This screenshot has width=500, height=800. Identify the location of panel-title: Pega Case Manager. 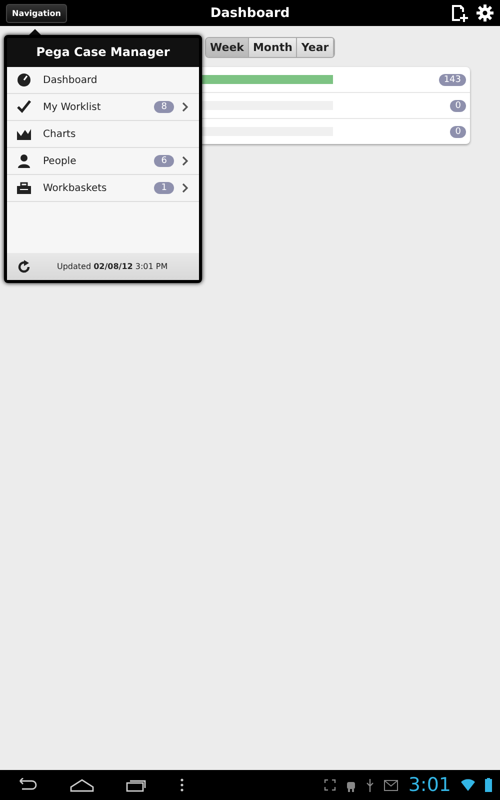
(103, 52).